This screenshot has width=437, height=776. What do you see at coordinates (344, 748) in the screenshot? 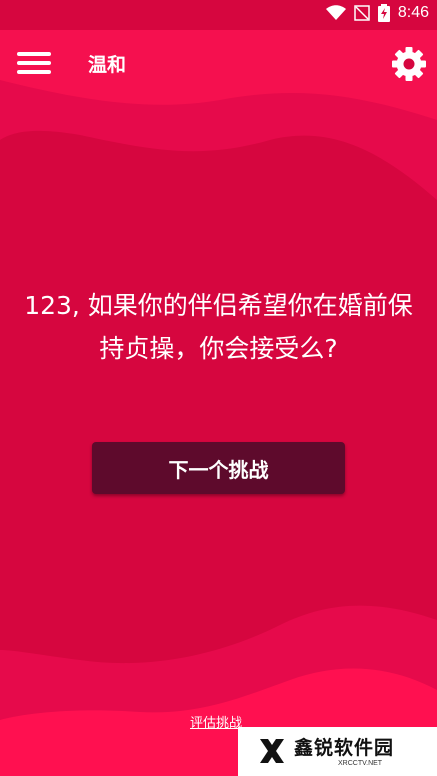
I see `watermark-title: 鑫锐软件园` at bounding box center [344, 748].